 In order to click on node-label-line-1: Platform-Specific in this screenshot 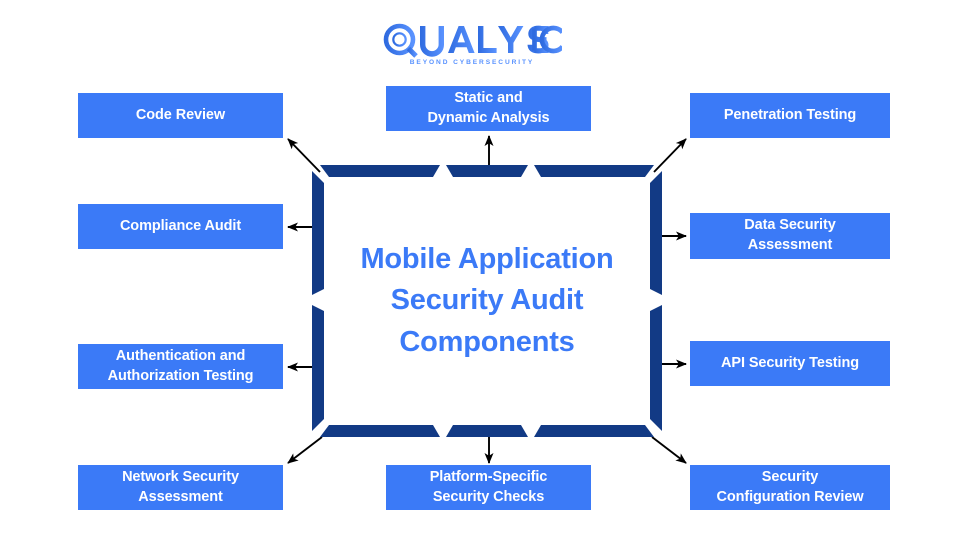, I will do `click(488, 476)`.